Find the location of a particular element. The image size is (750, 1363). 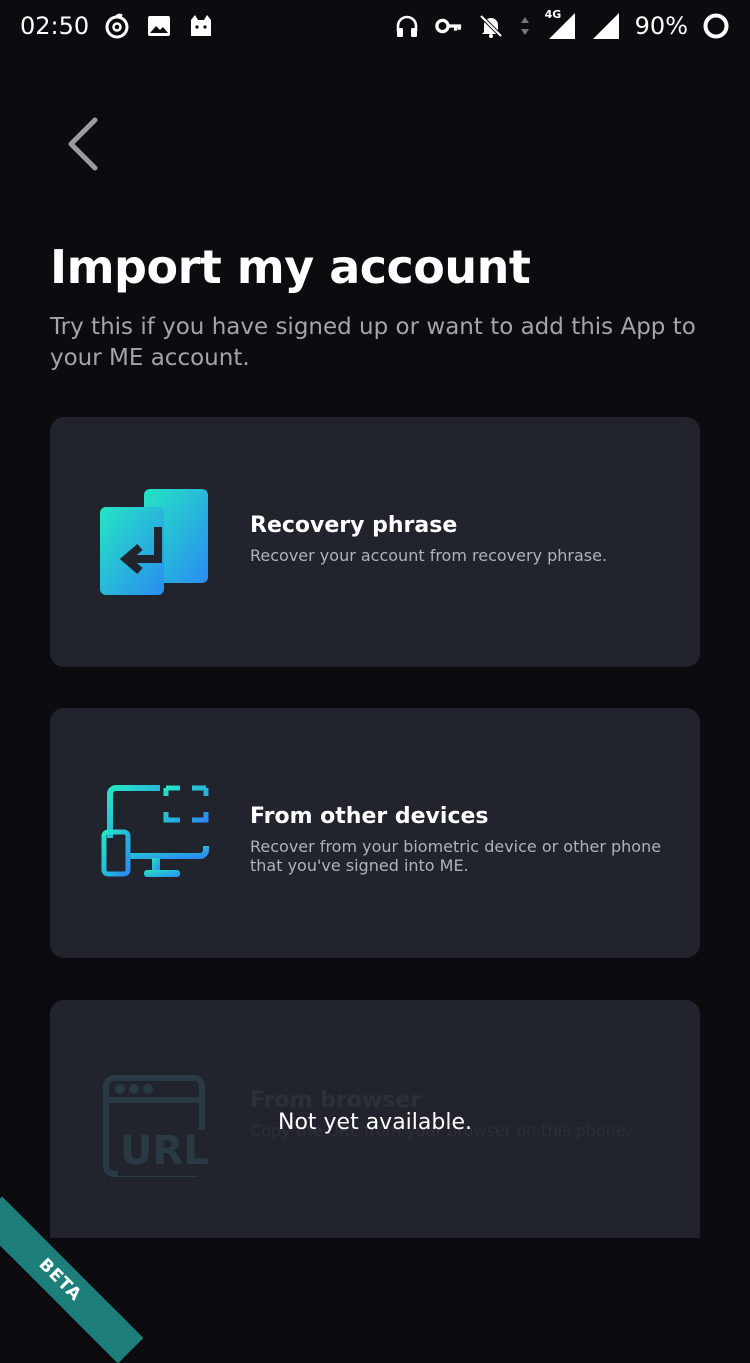

network-label: 4G is located at coordinates (553, 14).